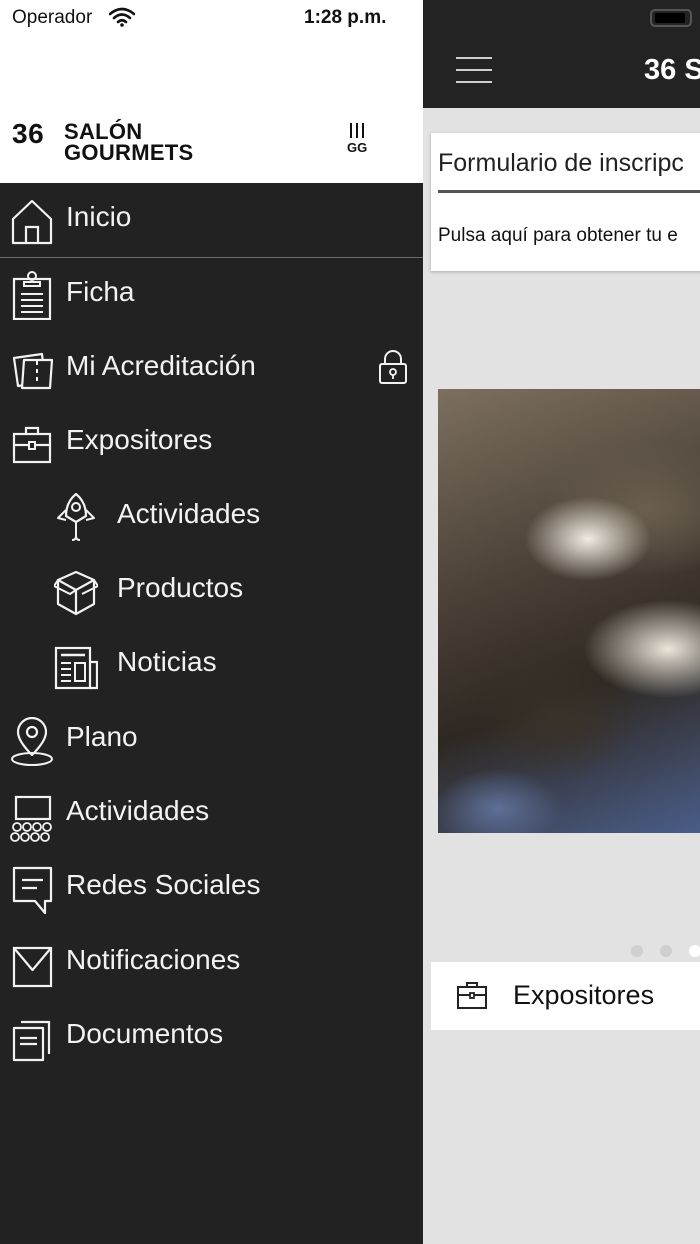  Describe the element at coordinates (31, 1041) in the screenshot. I see `documents-icon` at that location.